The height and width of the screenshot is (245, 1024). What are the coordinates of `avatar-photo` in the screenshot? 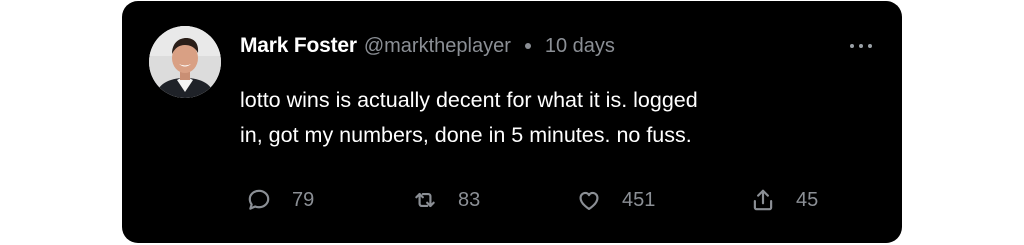 It's located at (185, 62).